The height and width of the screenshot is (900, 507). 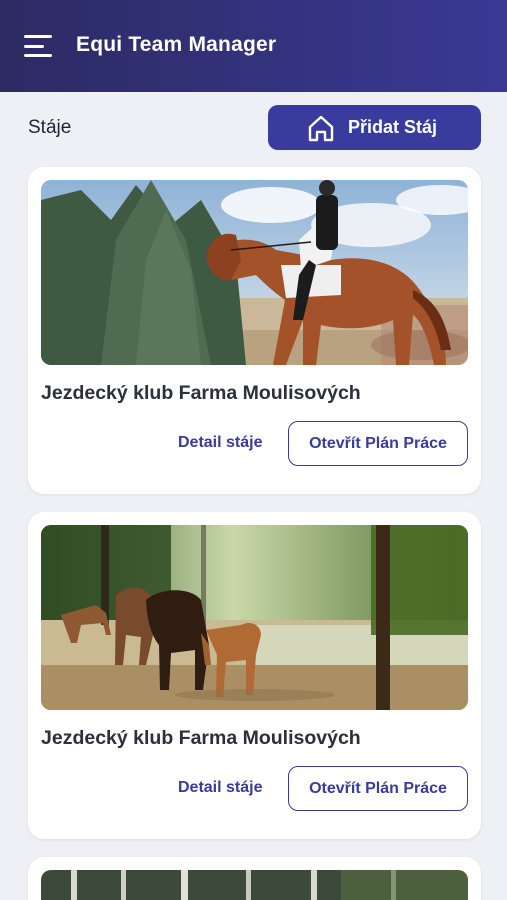 I want to click on app-title: Equi Team Manager, so click(x=176, y=44).